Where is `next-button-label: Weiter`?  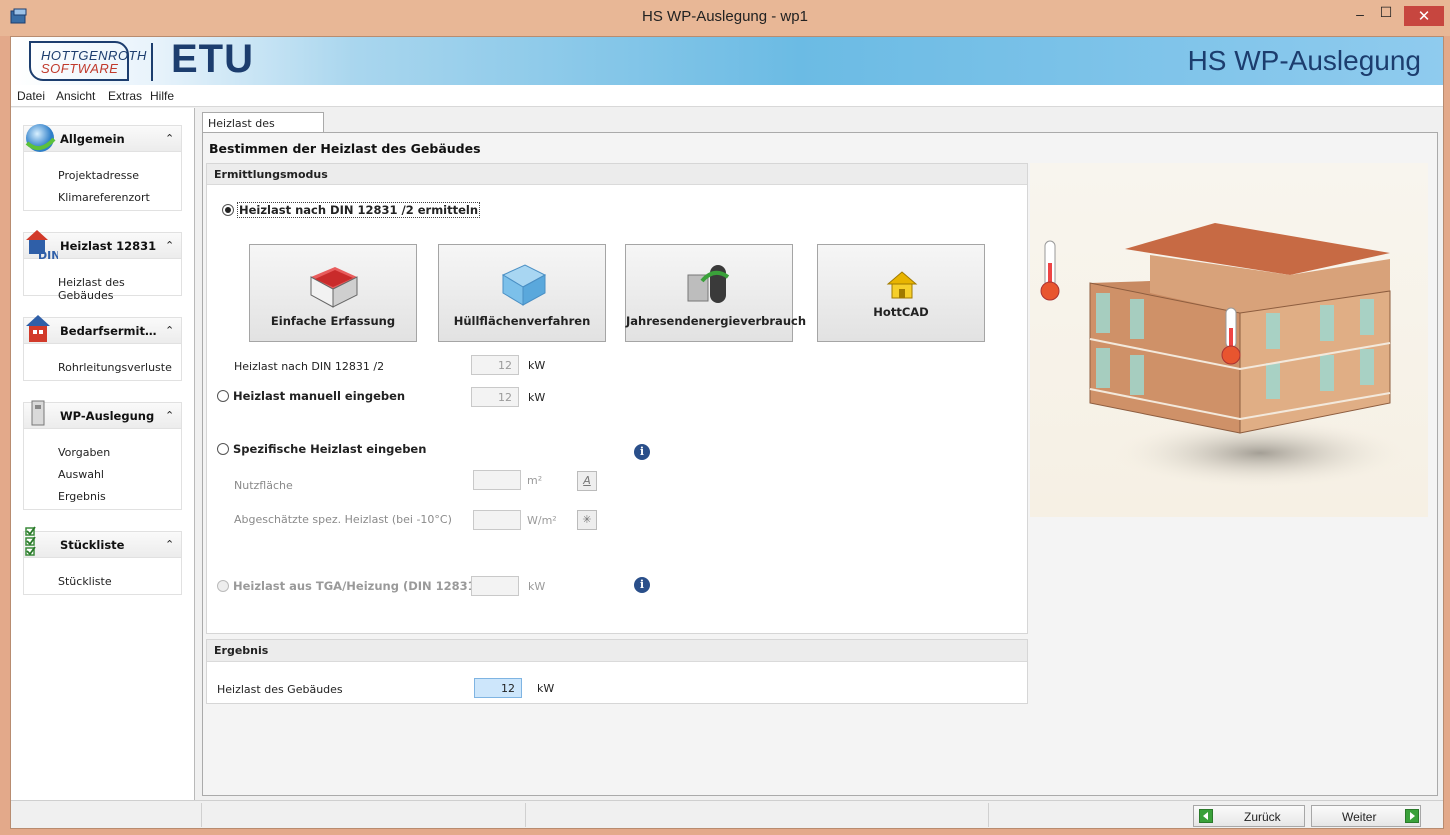 next-button-label: Weiter is located at coordinates (1359, 817).